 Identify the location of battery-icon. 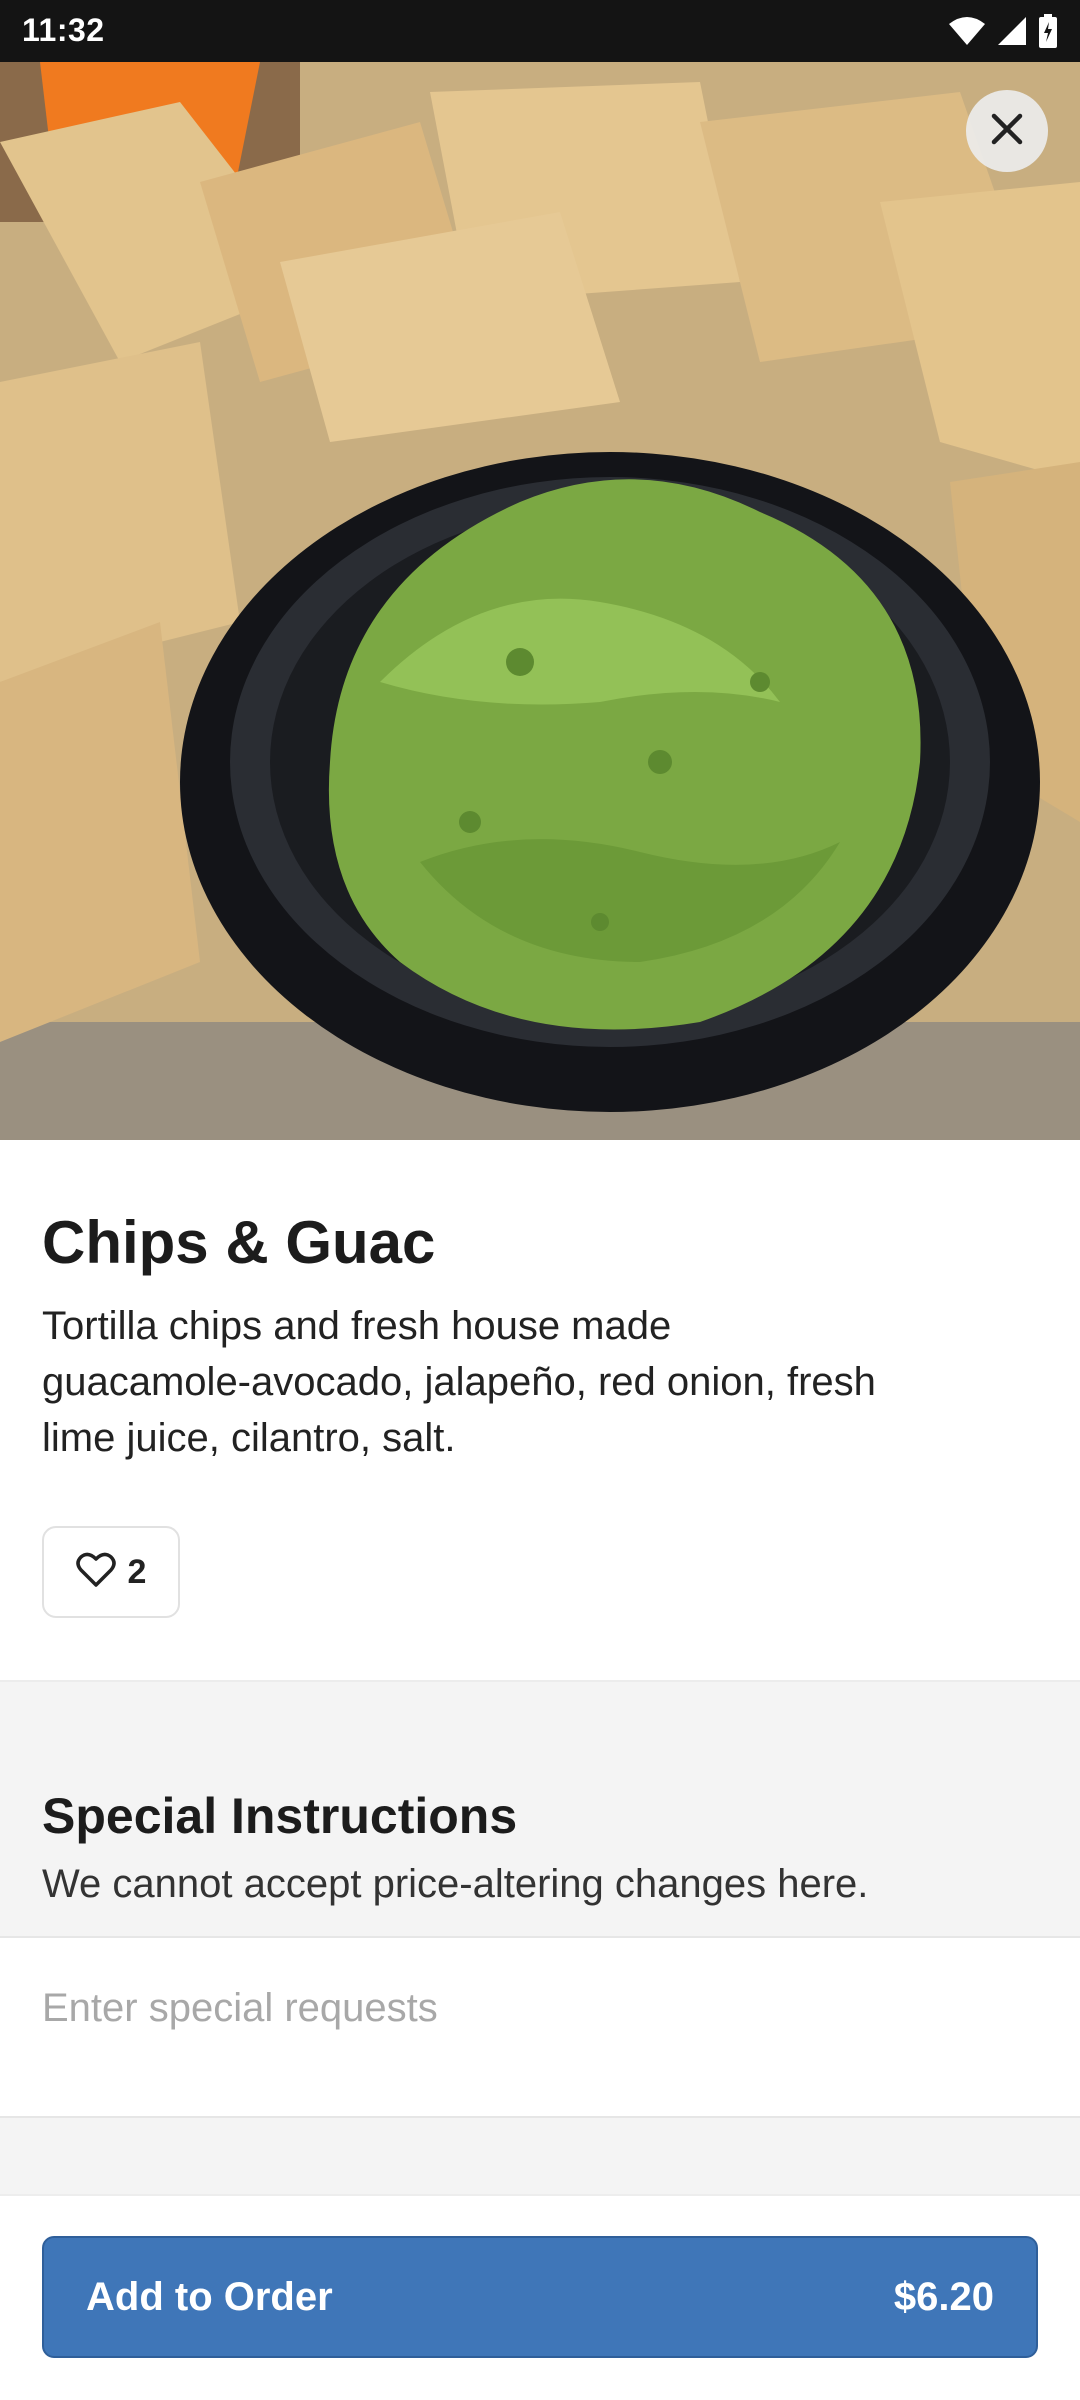
(1048, 31).